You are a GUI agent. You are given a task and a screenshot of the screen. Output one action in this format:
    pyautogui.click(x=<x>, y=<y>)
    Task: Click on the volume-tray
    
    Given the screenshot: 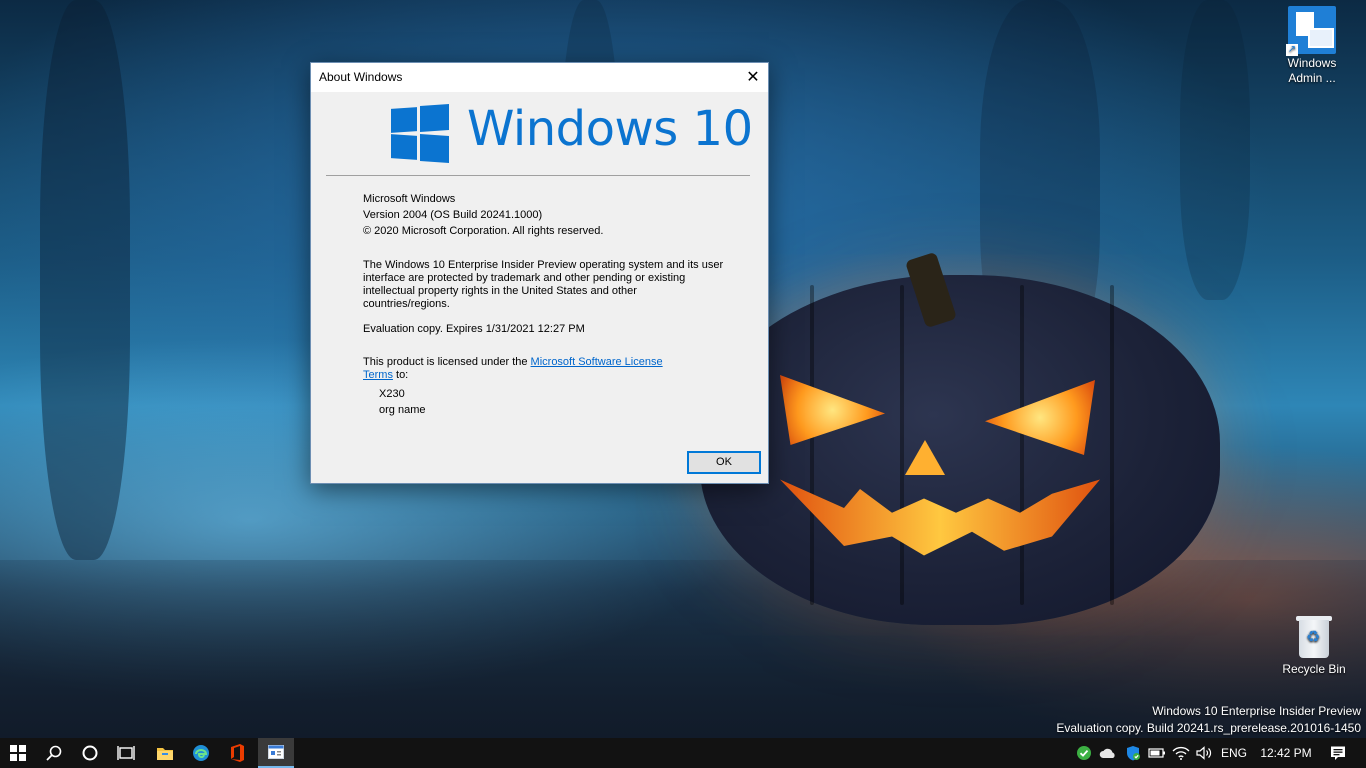 What is the action you would take?
    pyautogui.click(x=1205, y=753)
    